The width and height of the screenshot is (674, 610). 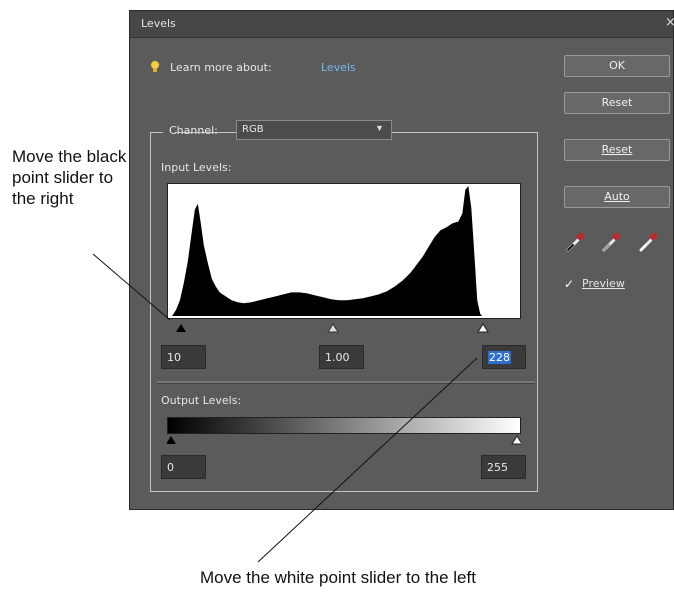 What do you see at coordinates (181, 328) in the screenshot?
I see `black-point-slider` at bounding box center [181, 328].